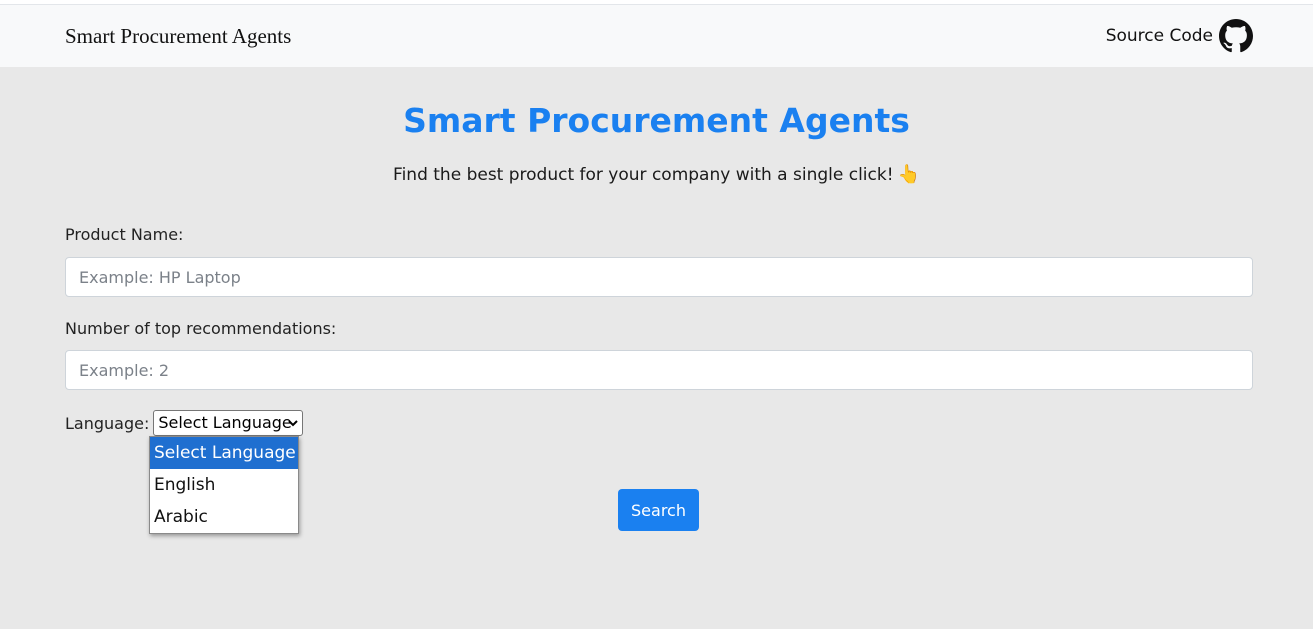 The height and width of the screenshot is (629, 1313). I want to click on recommendations-count-input, so click(659, 370).